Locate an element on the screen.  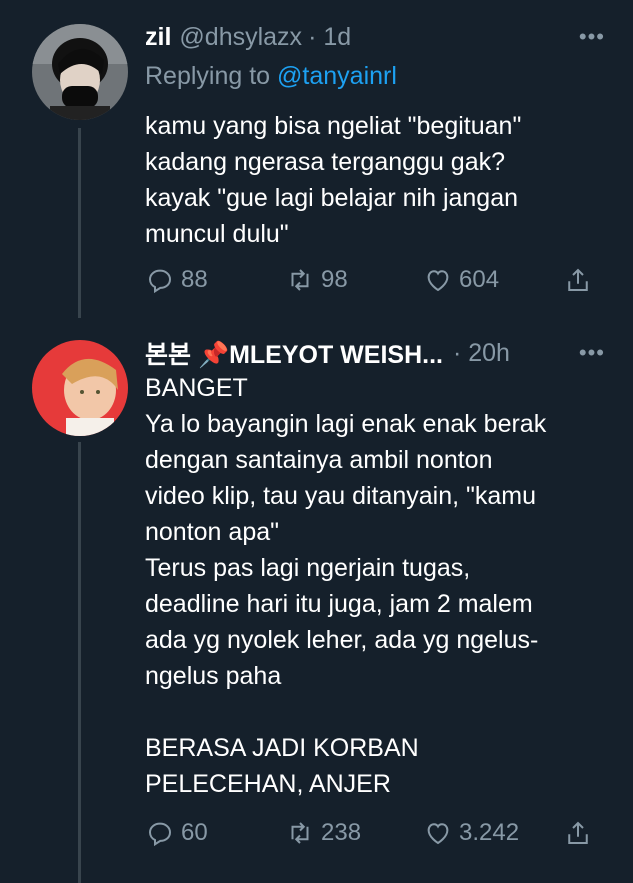
retweet-count: 238 is located at coordinates (341, 832).